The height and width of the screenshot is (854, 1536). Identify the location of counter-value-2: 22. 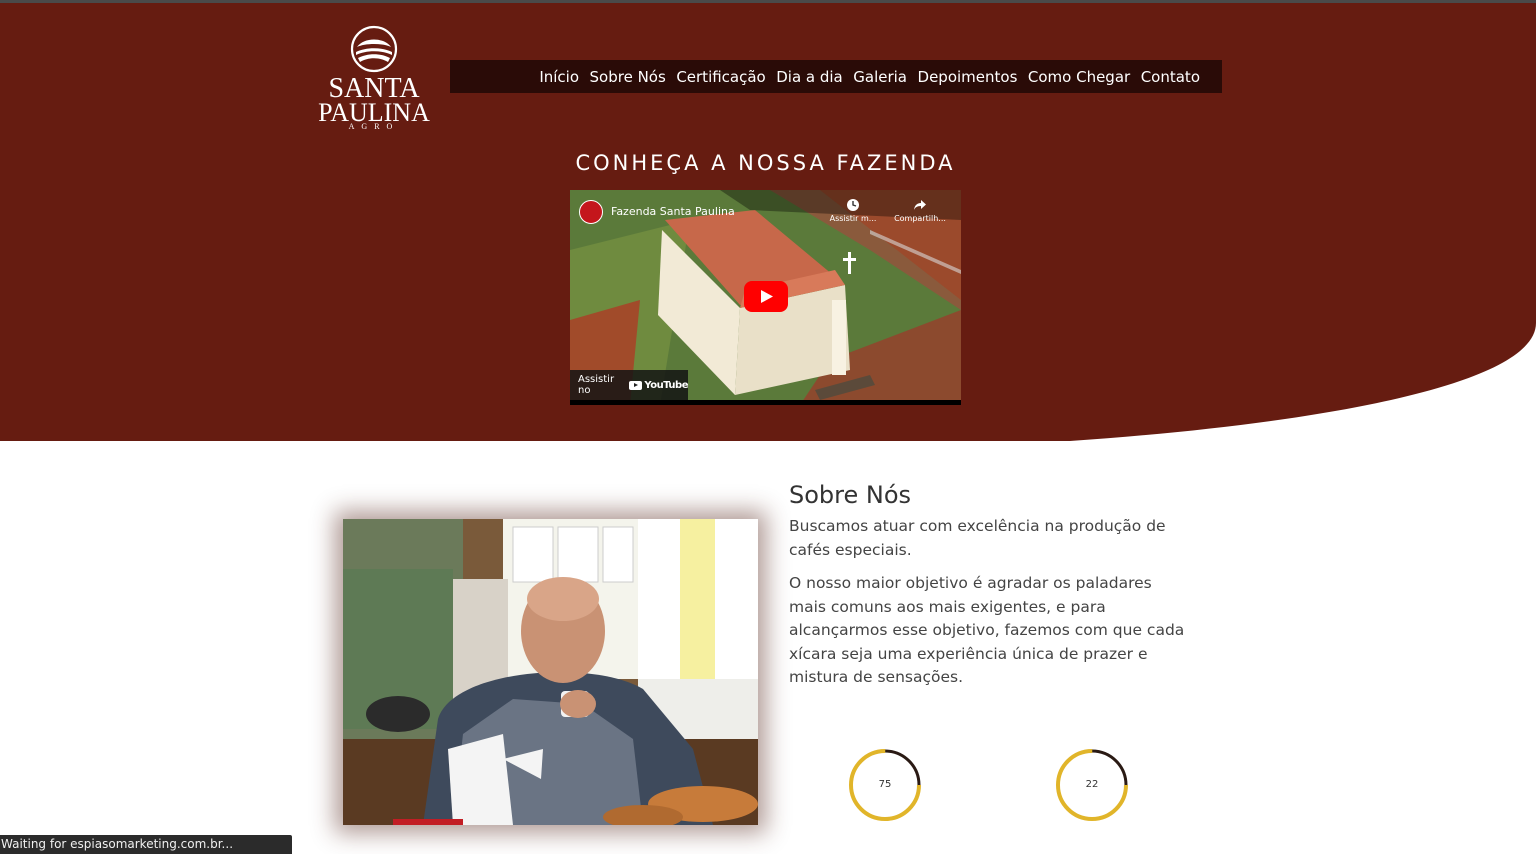
(1092, 784).